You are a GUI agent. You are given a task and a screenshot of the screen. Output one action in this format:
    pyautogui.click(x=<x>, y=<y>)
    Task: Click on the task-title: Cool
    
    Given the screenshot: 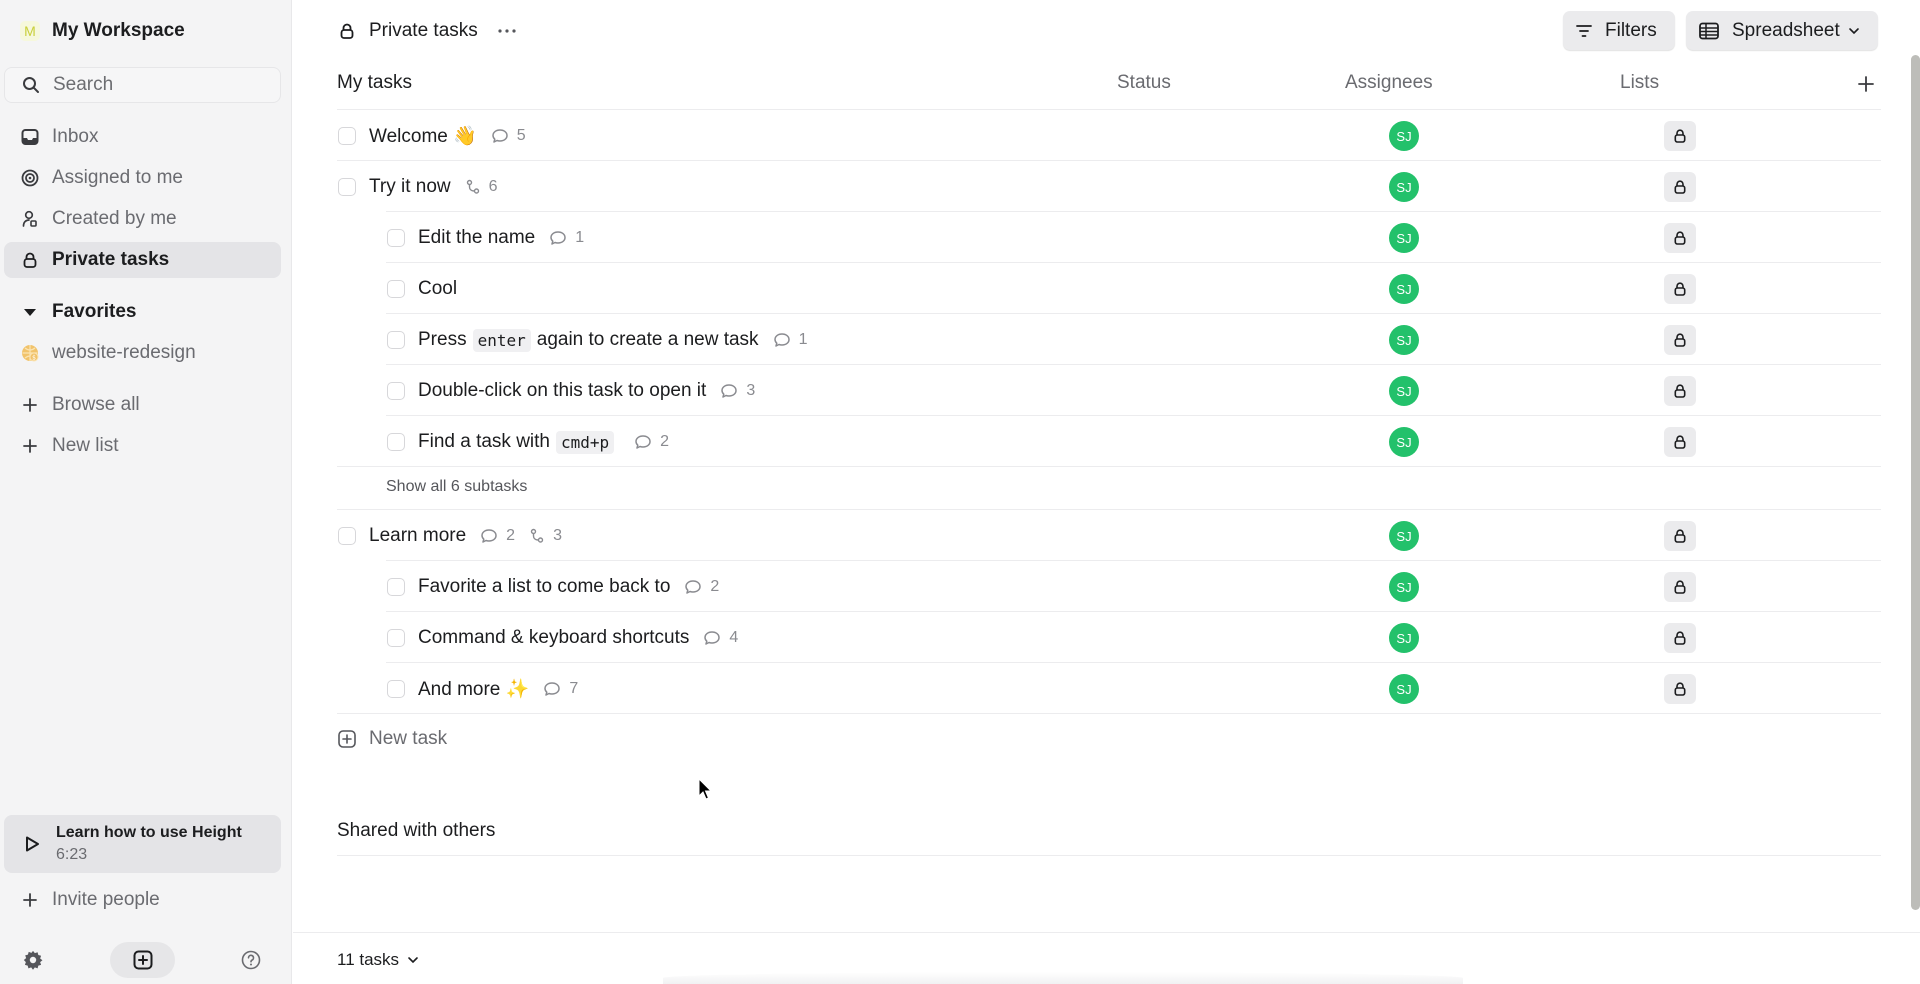 What is the action you would take?
    pyautogui.click(x=437, y=289)
    